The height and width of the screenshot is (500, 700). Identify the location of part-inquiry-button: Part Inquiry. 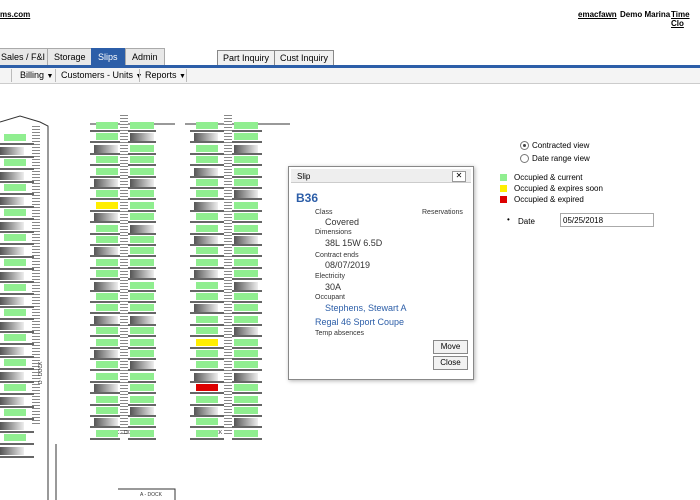
(246, 58).